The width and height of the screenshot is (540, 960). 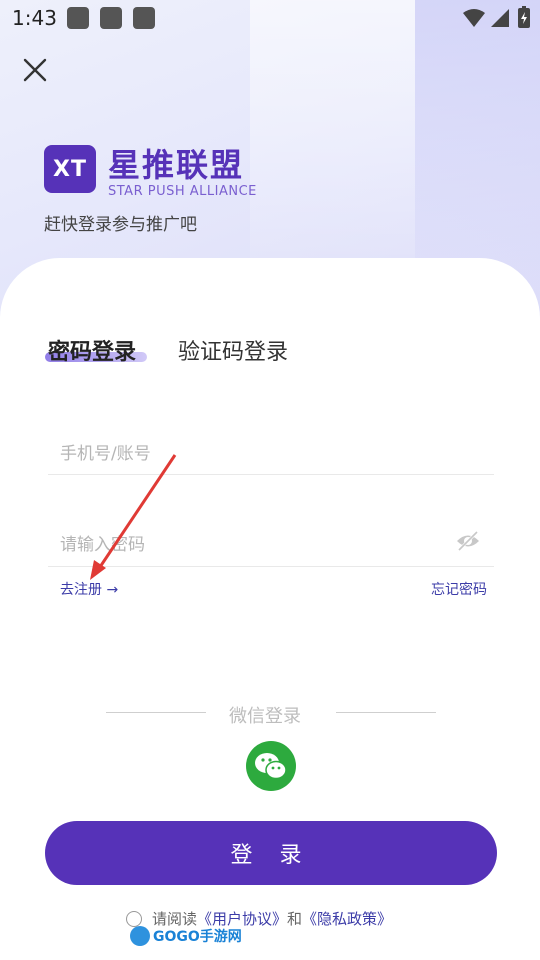 I want to click on app-notification-icon, so click(x=144, y=18).